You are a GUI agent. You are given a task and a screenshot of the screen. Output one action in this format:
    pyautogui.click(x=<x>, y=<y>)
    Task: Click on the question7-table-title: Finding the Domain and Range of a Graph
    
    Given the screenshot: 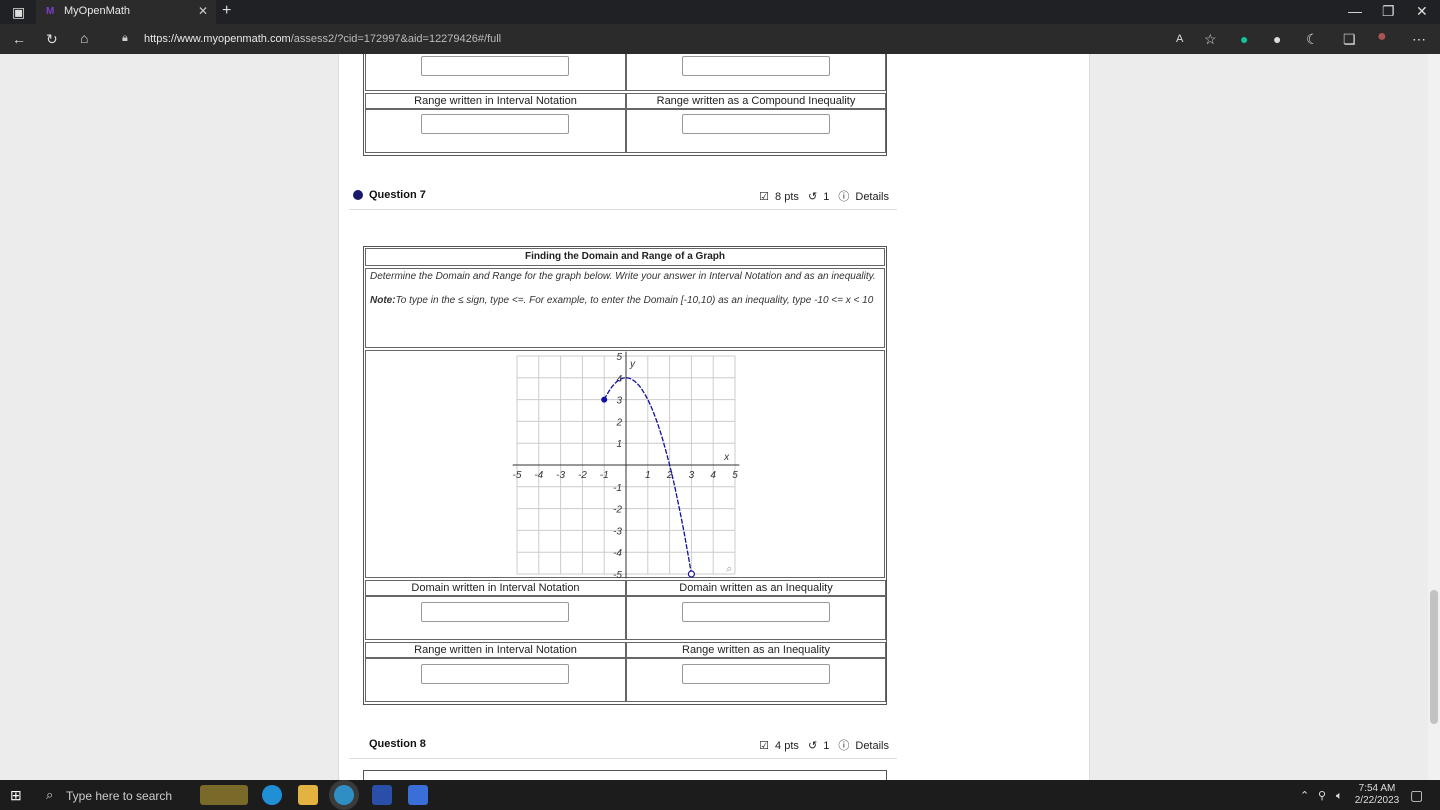 What is the action you would take?
    pyautogui.click(x=625, y=257)
    